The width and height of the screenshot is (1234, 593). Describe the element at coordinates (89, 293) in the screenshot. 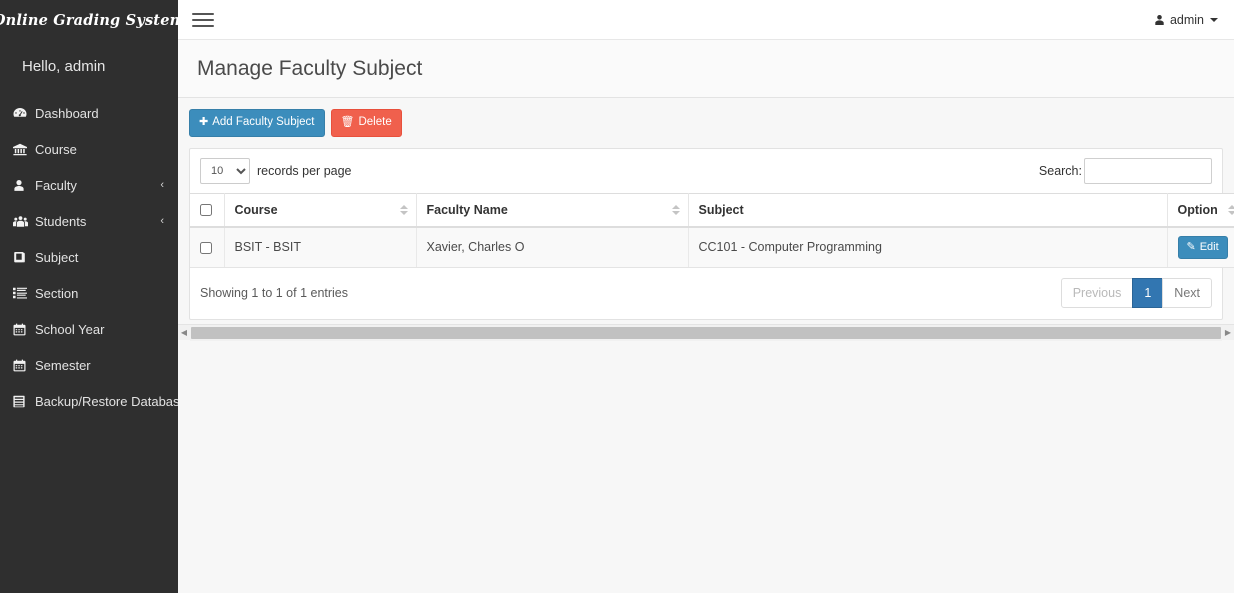

I see `sidebar-item-section: Section` at that location.